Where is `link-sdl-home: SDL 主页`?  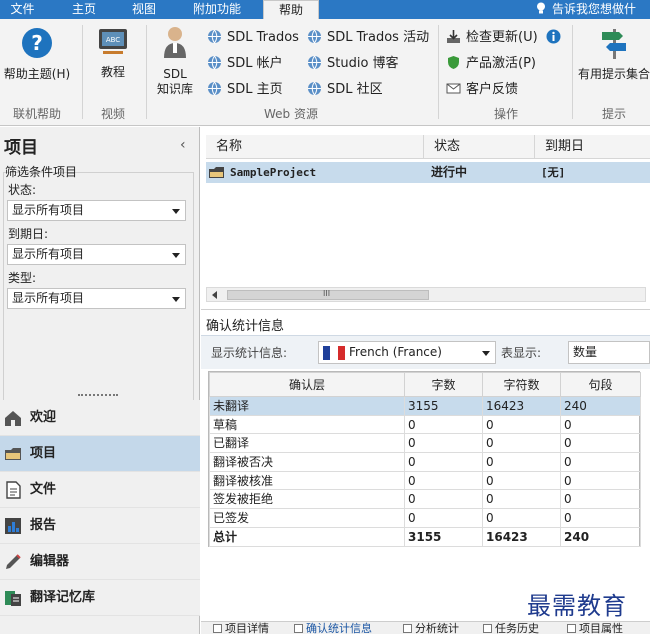 link-sdl-home: SDL 主页 is located at coordinates (245, 90).